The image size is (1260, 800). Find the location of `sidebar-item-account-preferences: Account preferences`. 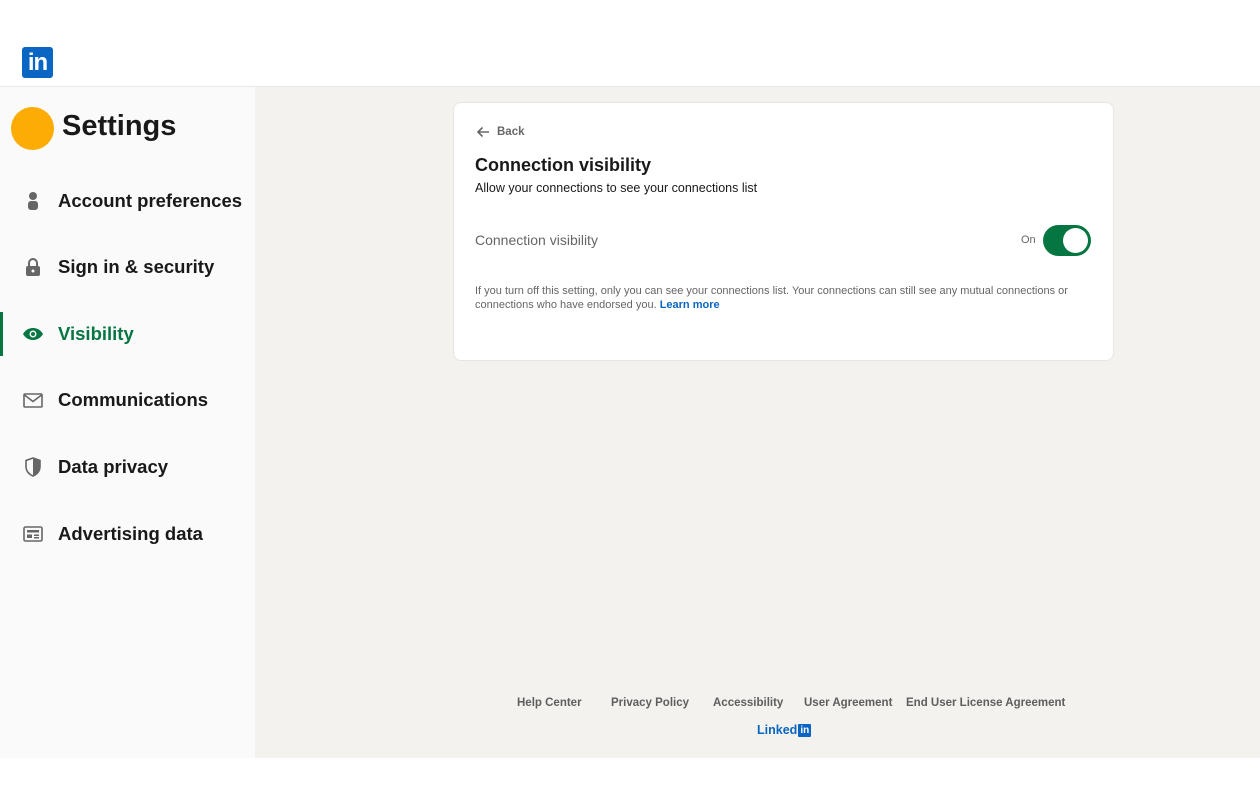

sidebar-item-account-preferences: Account preferences is located at coordinates (127, 201).